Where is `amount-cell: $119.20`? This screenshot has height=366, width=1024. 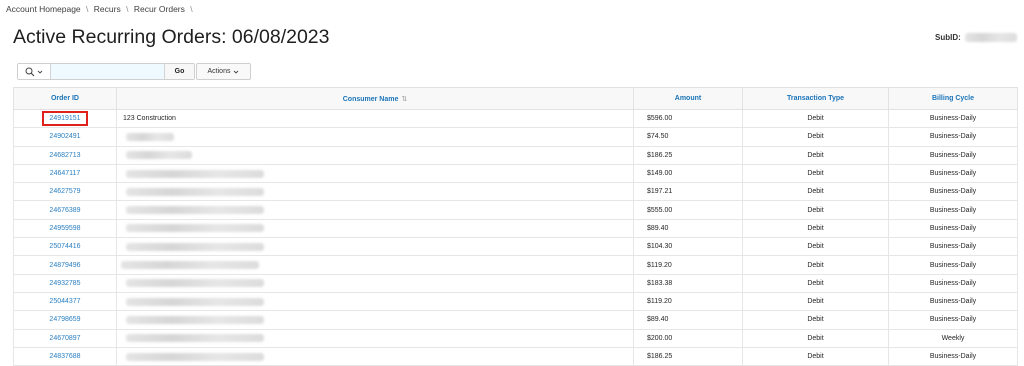 amount-cell: $119.20 is located at coordinates (688, 265).